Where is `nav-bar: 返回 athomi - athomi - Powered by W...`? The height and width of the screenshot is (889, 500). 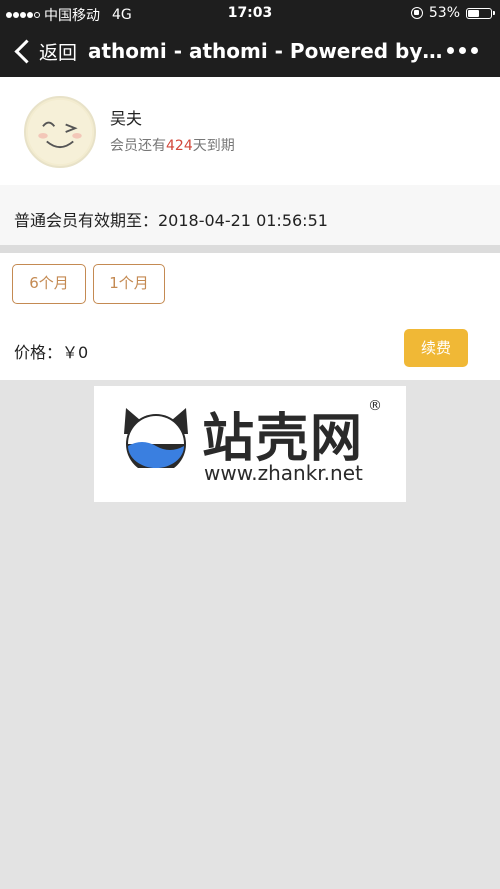
nav-bar: 返回 athomi - athomi - Powered by W... is located at coordinates (250, 52).